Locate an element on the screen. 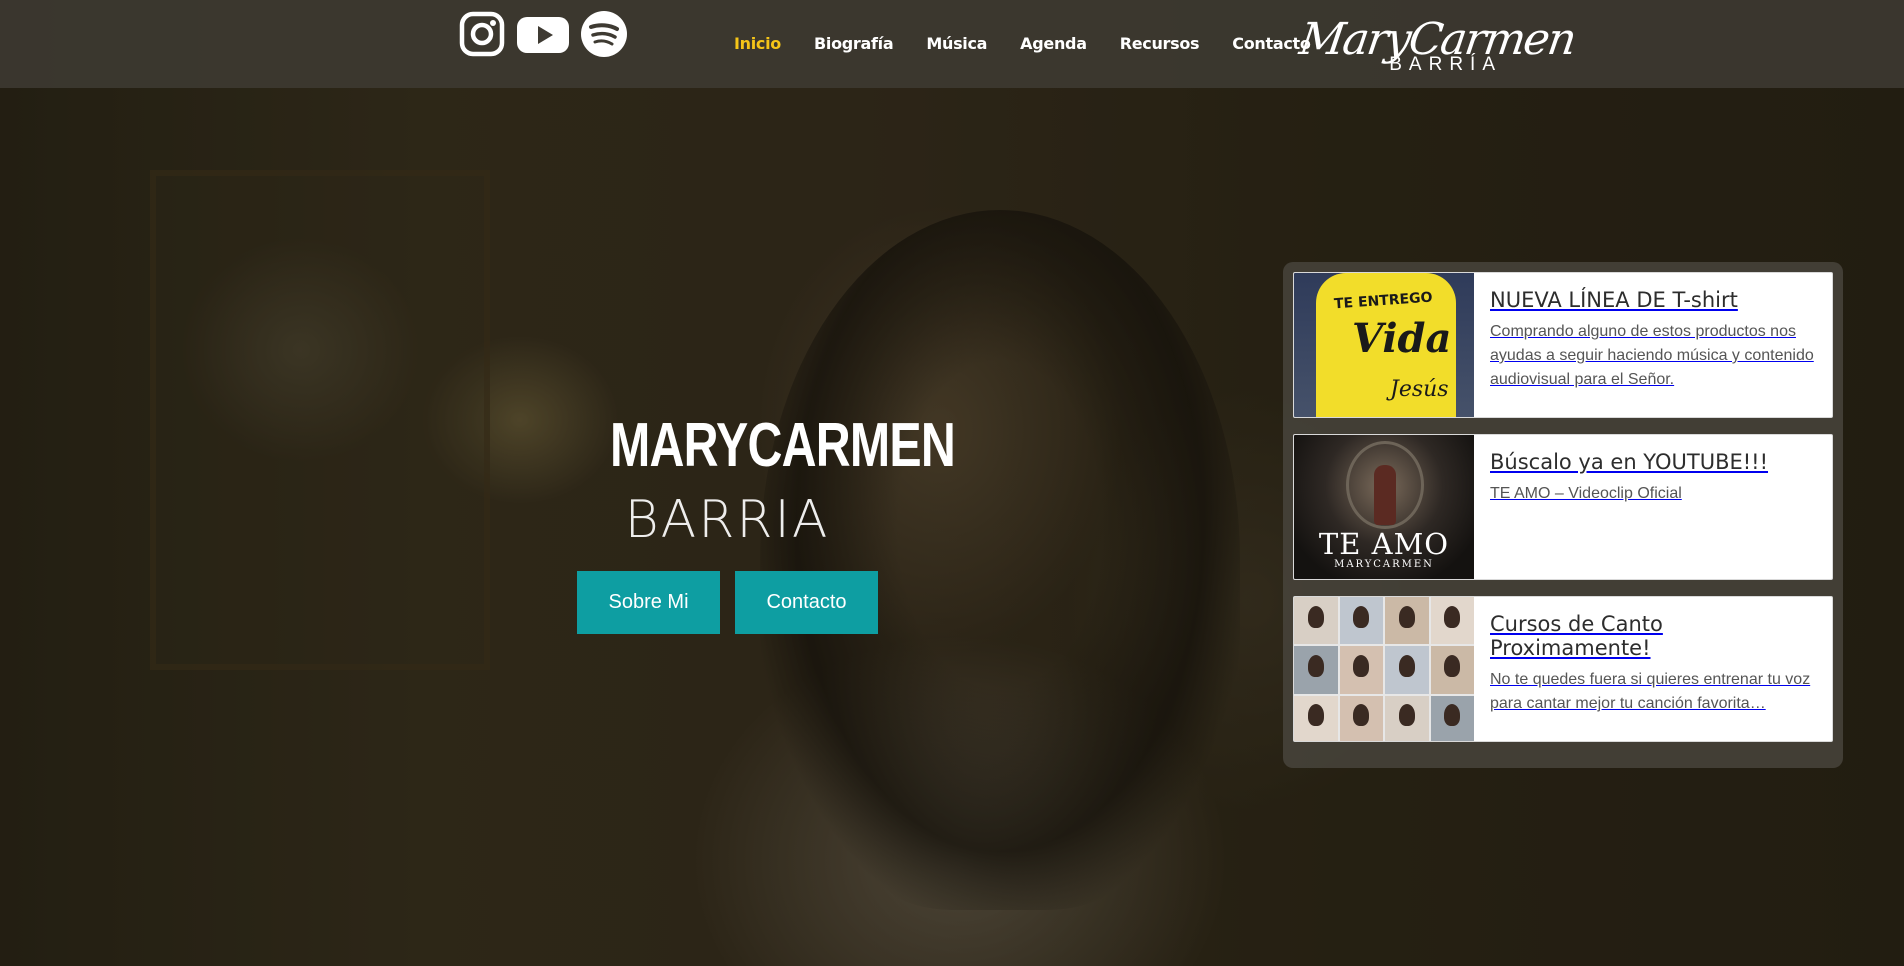 The height and width of the screenshot is (966, 1904). tshirt-thumbnail: TE ENTREGO Vida Jesús is located at coordinates (1384, 345).